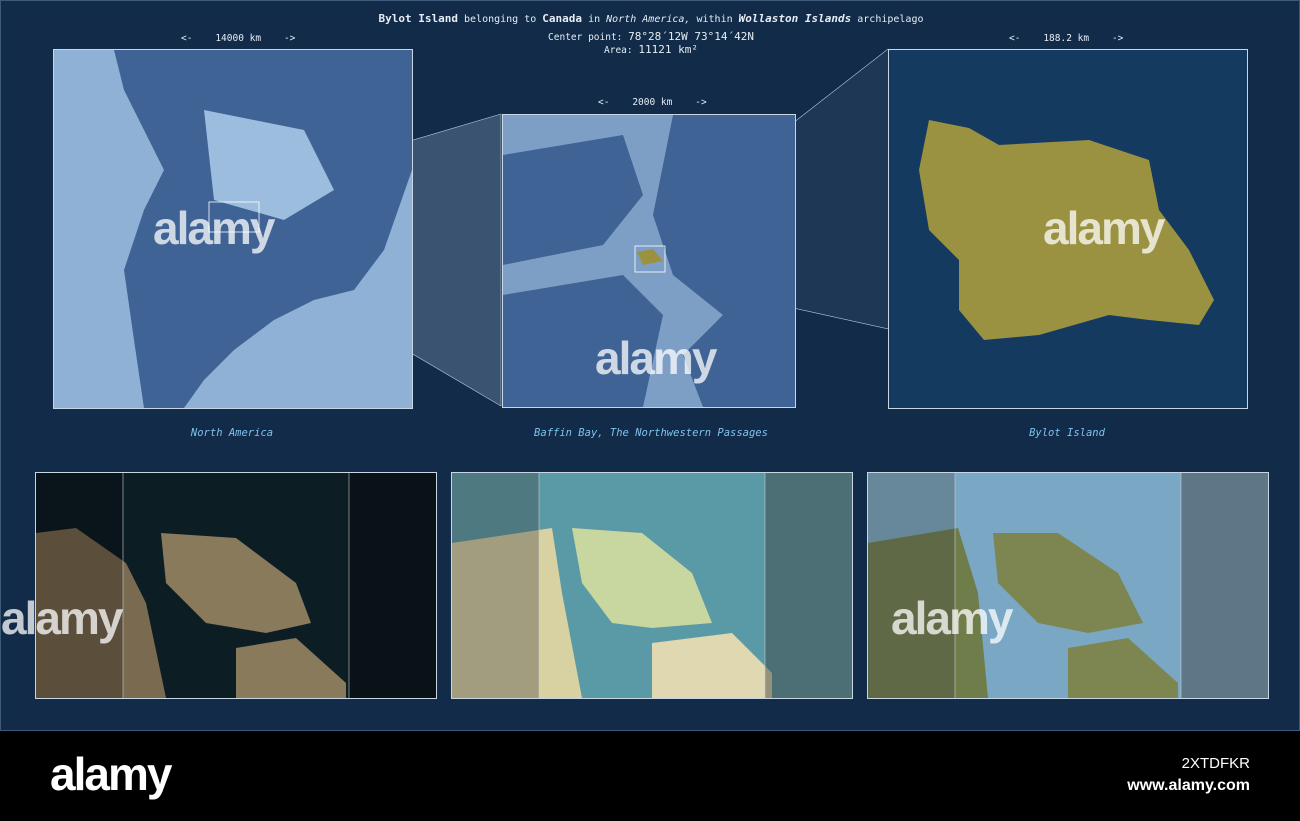 This screenshot has width=1300, height=821. What do you see at coordinates (1215, 763) in the screenshot?
I see `image-id: 2XTDFKR` at bounding box center [1215, 763].